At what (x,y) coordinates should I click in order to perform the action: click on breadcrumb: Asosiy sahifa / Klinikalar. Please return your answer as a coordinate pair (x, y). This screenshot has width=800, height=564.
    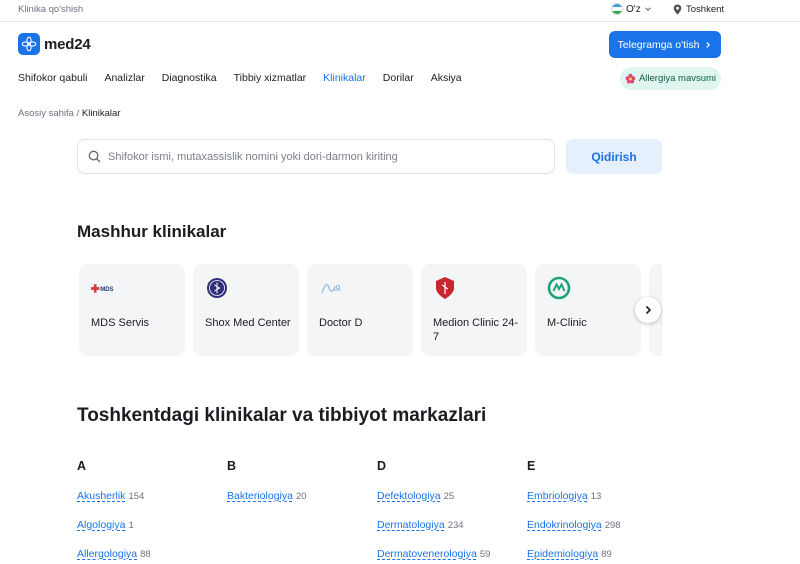
    Looking at the image, I should click on (69, 113).